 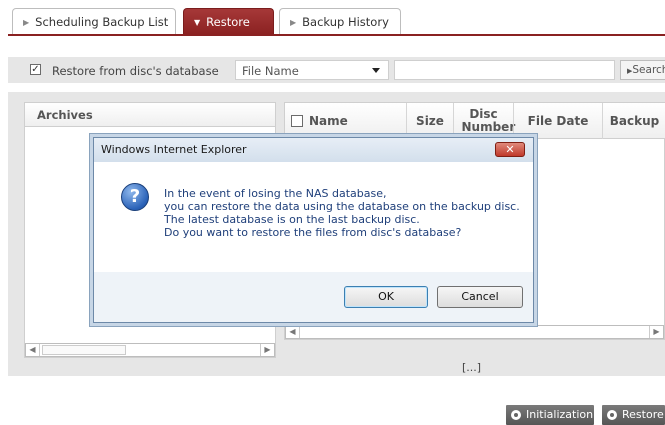 What do you see at coordinates (328, 120) in the screenshot?
I see `column-name-label: Name` at bounding box center [328, 120].